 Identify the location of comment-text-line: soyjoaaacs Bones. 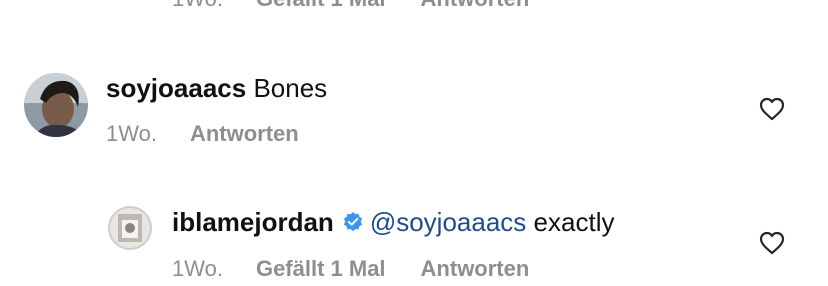
(216, 88).